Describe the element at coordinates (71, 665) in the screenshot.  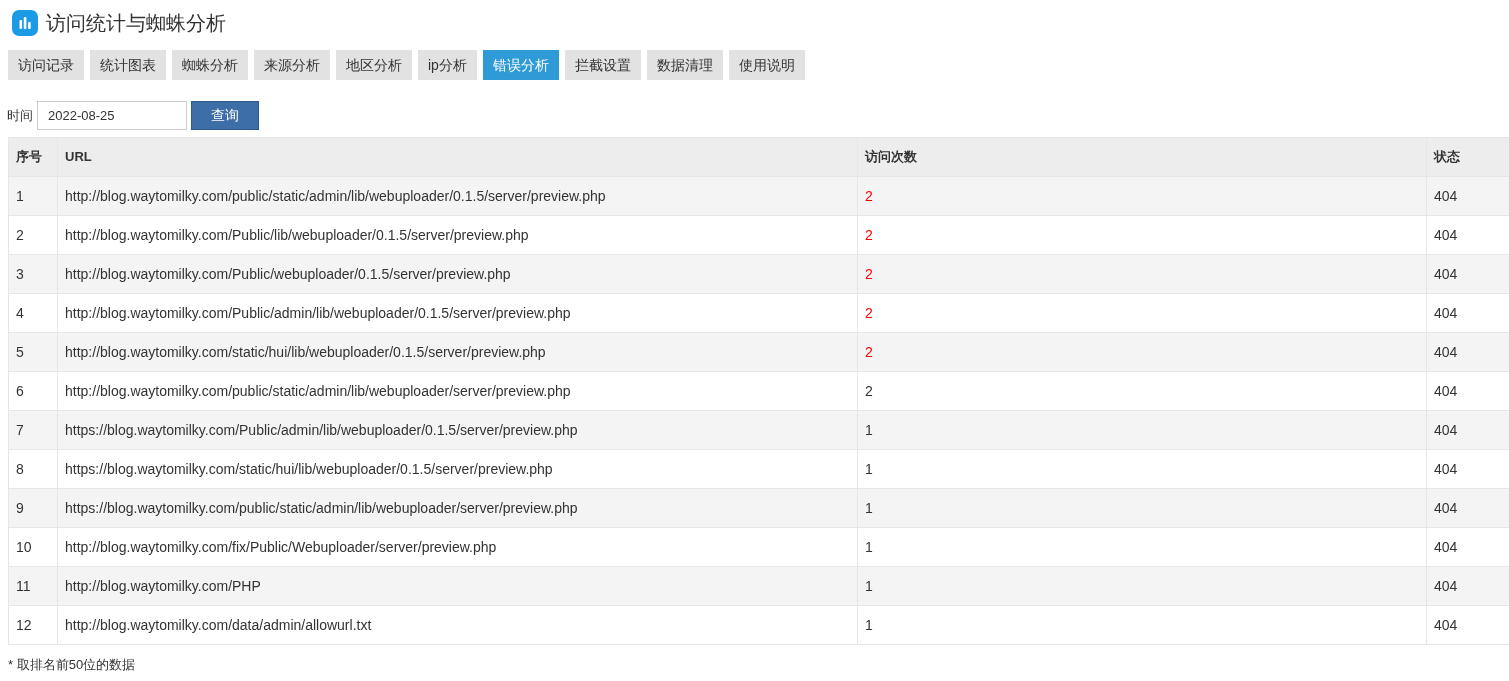
I see `footnote: * 取排名前50位的数据` at that location.